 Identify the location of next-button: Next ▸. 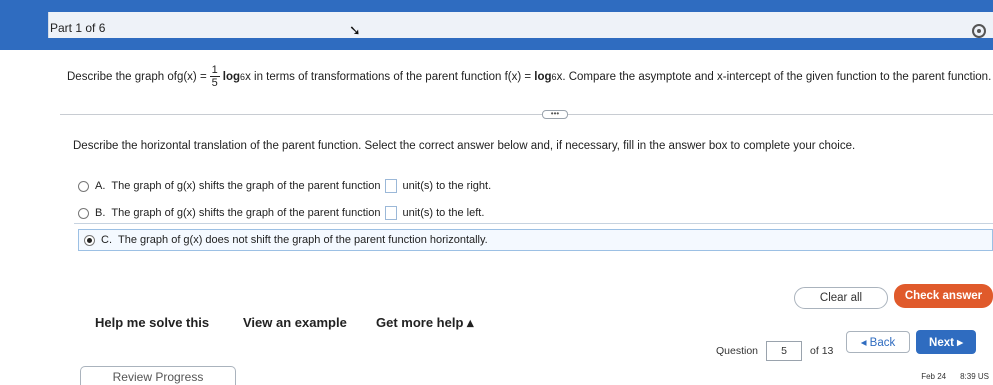
(946, 342).